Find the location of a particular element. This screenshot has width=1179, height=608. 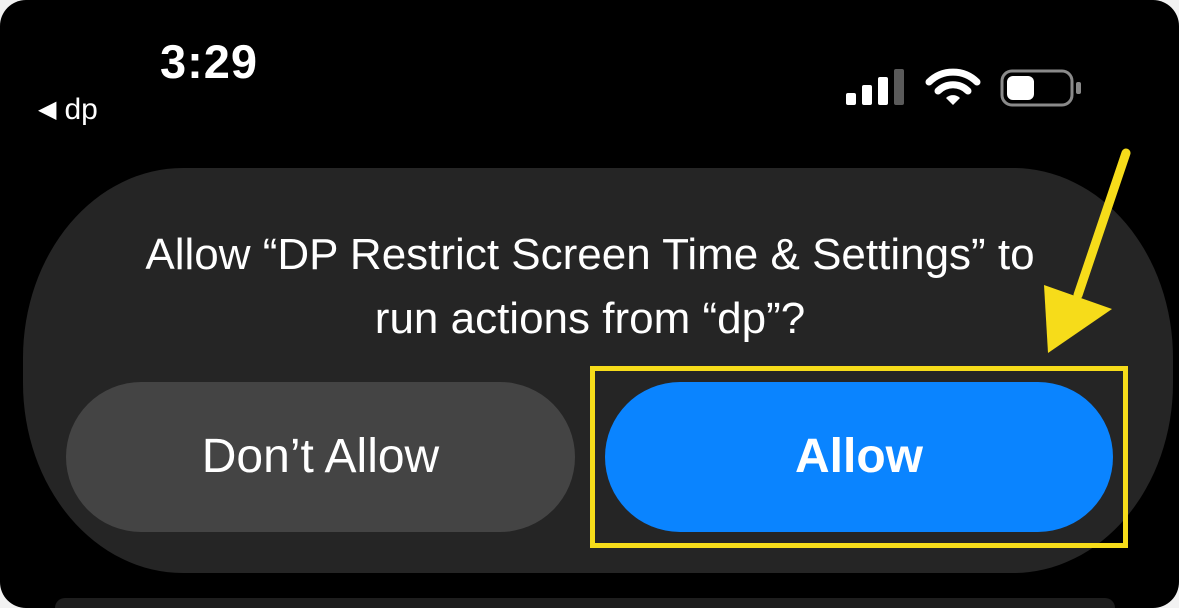

back-label: dp is located at coordinates (81, 109).